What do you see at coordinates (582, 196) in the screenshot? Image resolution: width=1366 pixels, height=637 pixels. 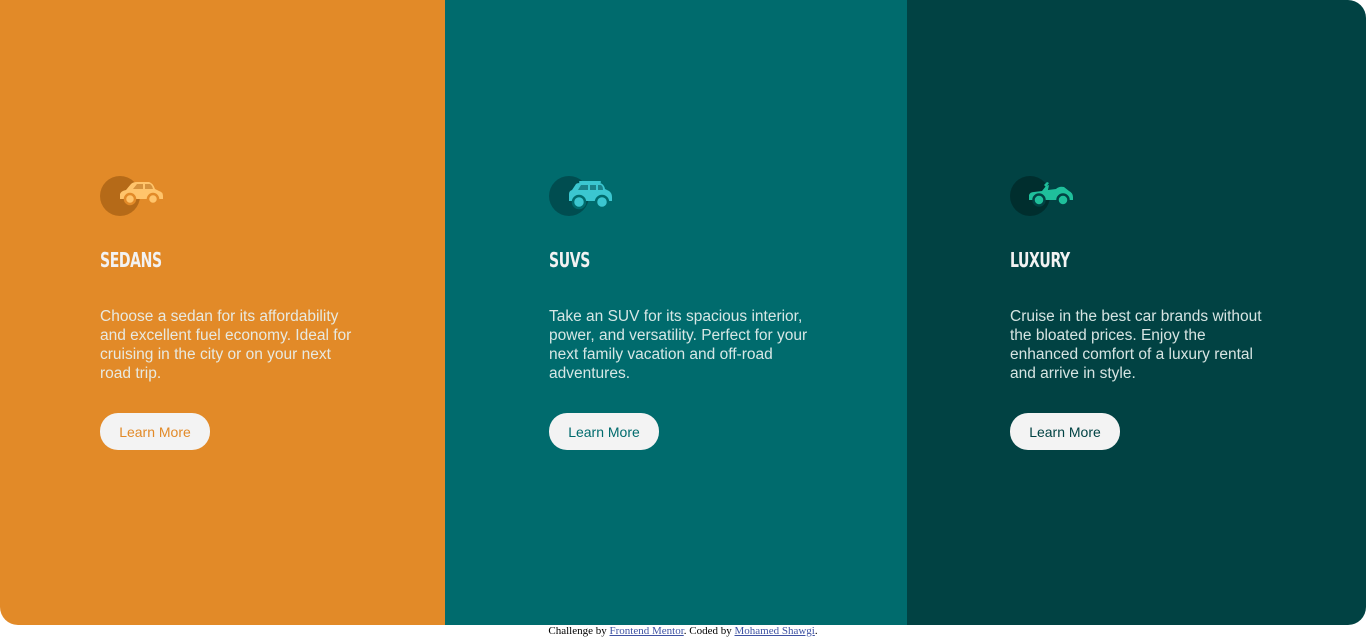 I see `suv-car-icon` at bounding box center [582, 196].